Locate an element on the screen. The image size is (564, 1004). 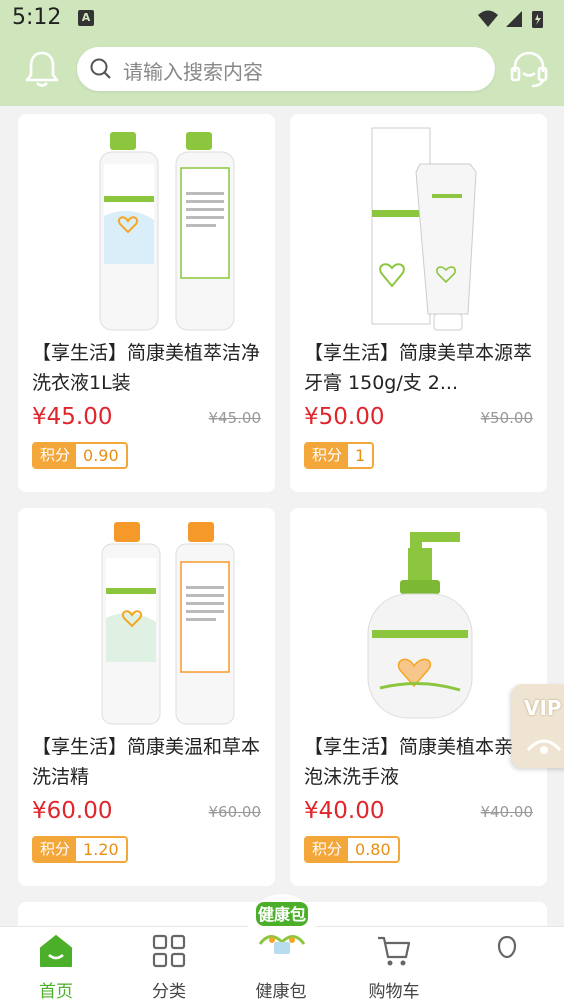
points-badge: 积分 1 is located at coordinates (339, 455).